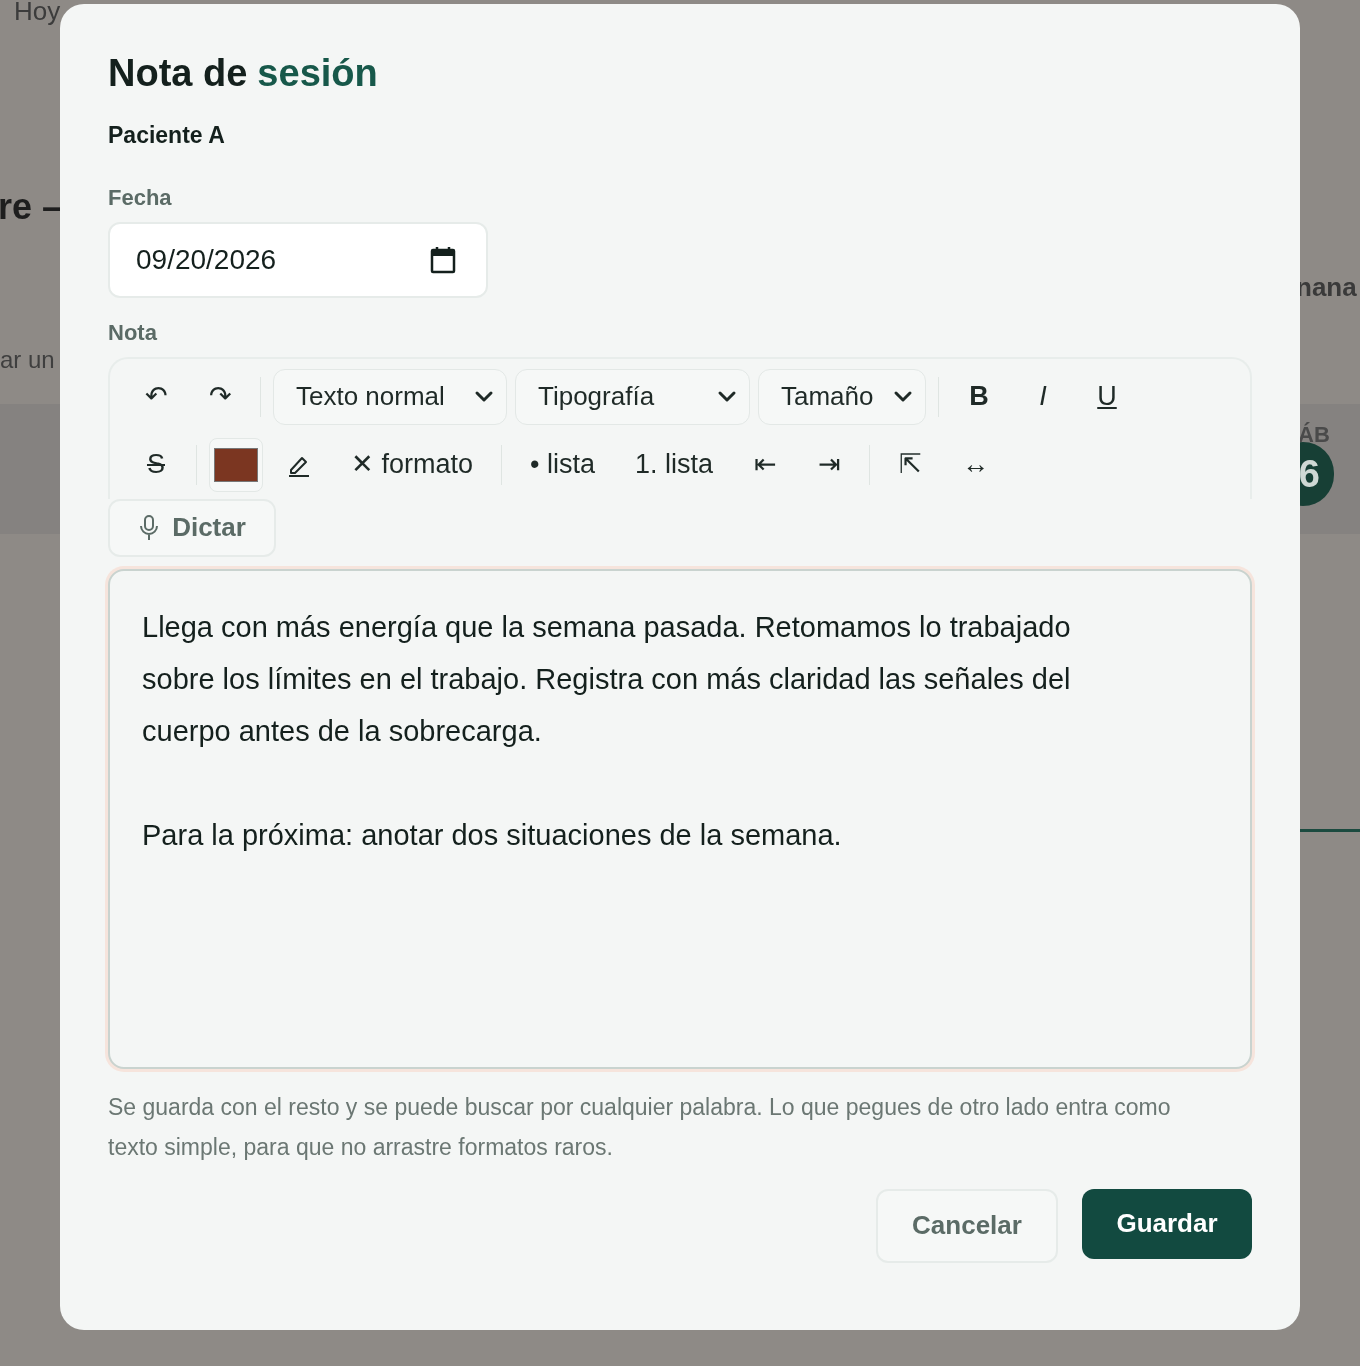 Image resolution: width=1360 pixels, height=1366 pixels. Describe the element at coordinates (192, 527) in the screenshot. I see `dictate-button: Dictar` at that location.